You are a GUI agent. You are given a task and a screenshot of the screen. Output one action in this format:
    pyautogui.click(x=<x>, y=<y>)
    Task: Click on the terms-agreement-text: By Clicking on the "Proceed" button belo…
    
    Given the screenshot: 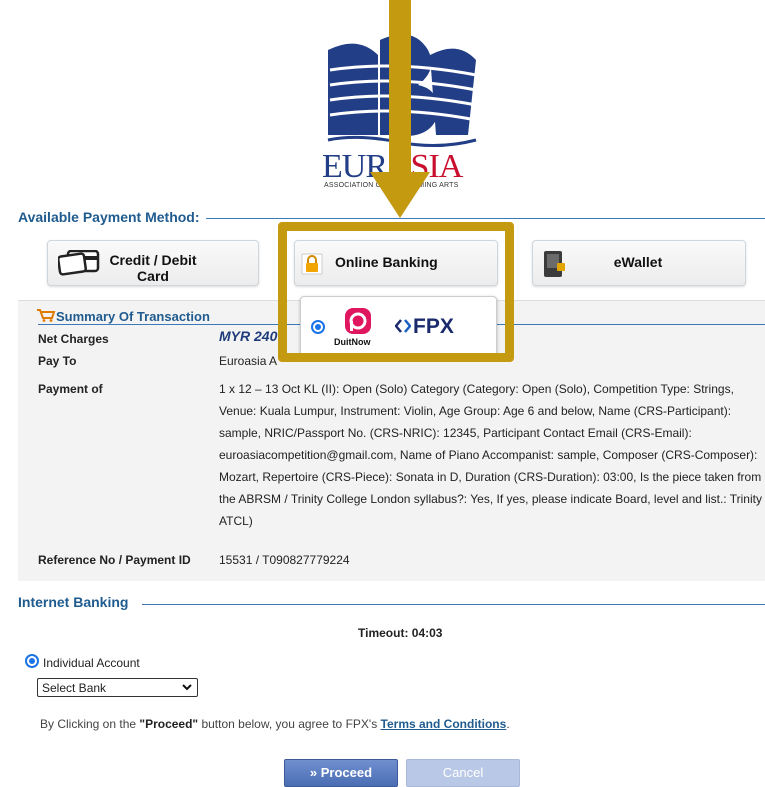 What is the action you would take?
    pyautogui.click(x=275, y=724)
    